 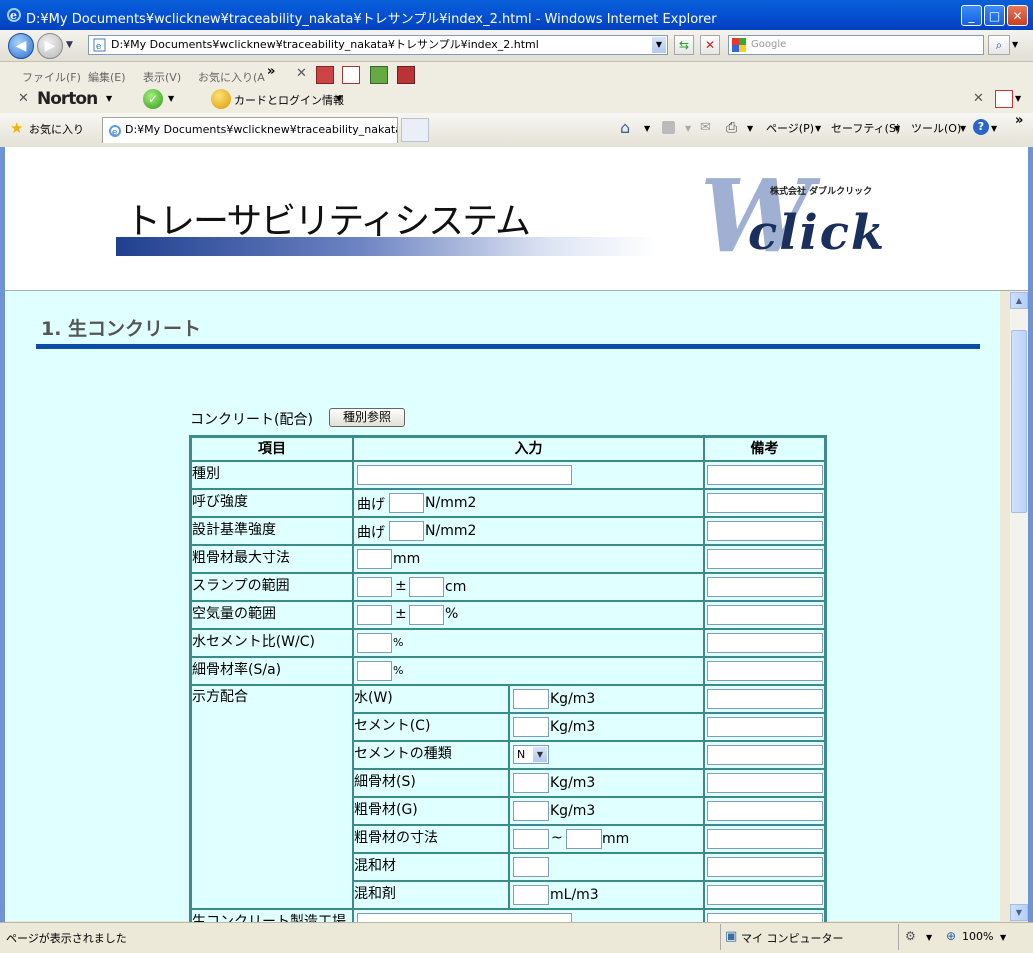 I want to click on menu-edit: 編集(E), so click(x=107, y=77).